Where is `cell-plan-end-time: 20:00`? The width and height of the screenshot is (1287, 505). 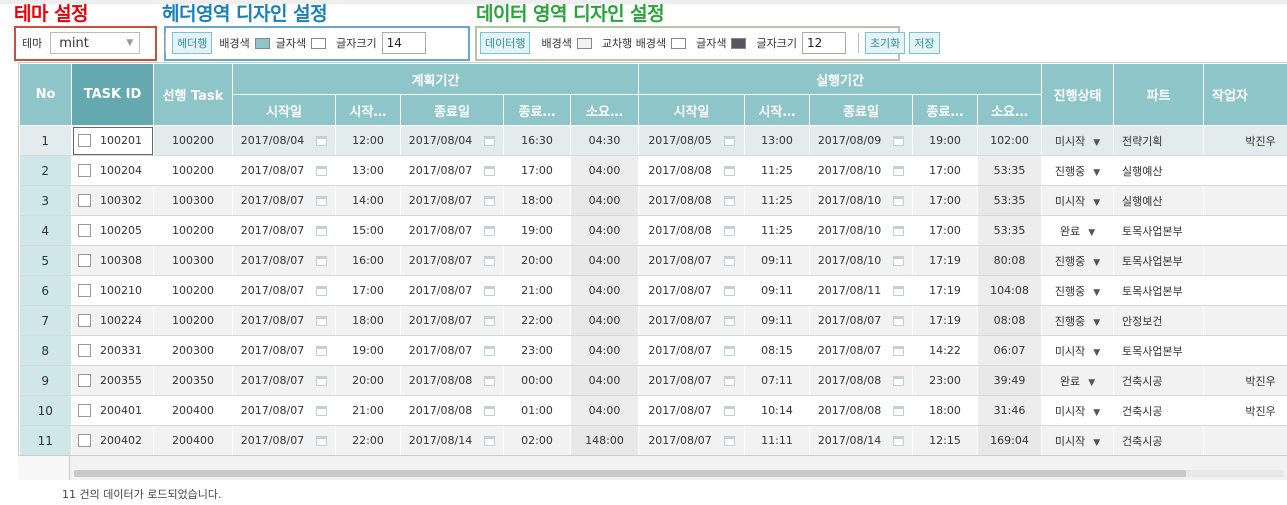 cell-plan-end-time: 20:00 is located at coordinates (537, 260).